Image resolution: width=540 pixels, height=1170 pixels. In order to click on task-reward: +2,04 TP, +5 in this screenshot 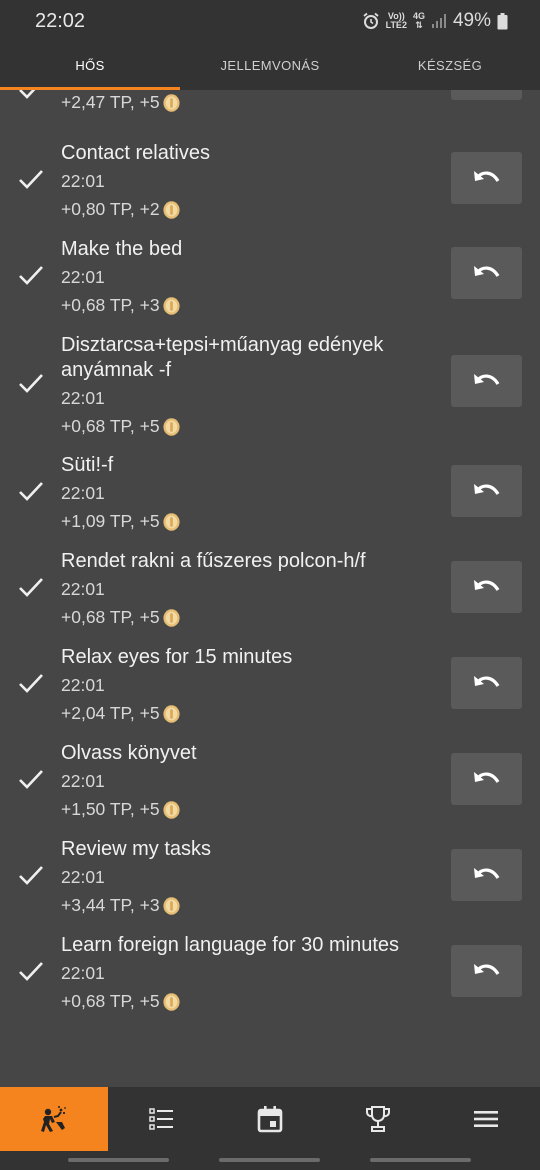, I will do `click(121, 713)`.